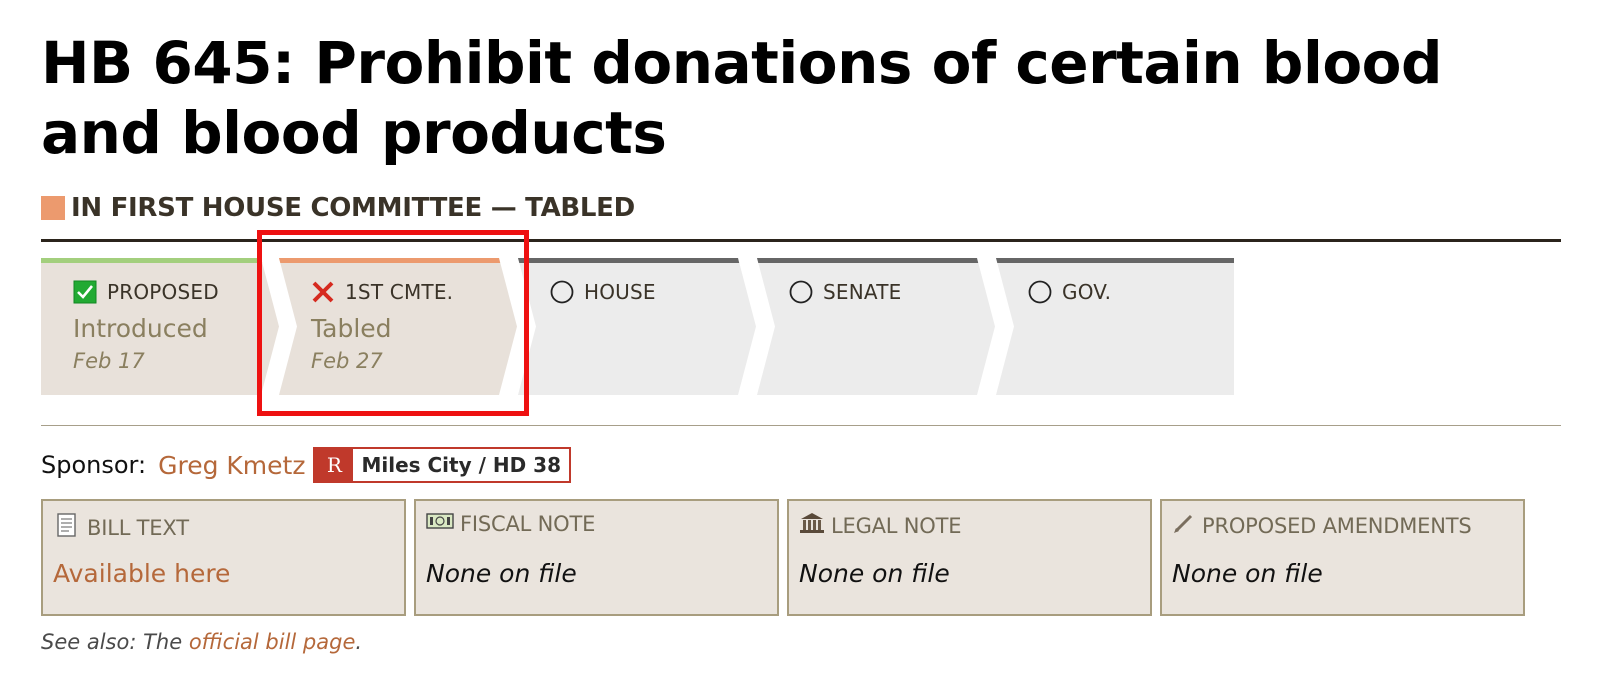 Image resolution: width=1600 pixels, height=693 pixels. I want to click on proposed-amendments-value: None on file, so click(1247, 573).